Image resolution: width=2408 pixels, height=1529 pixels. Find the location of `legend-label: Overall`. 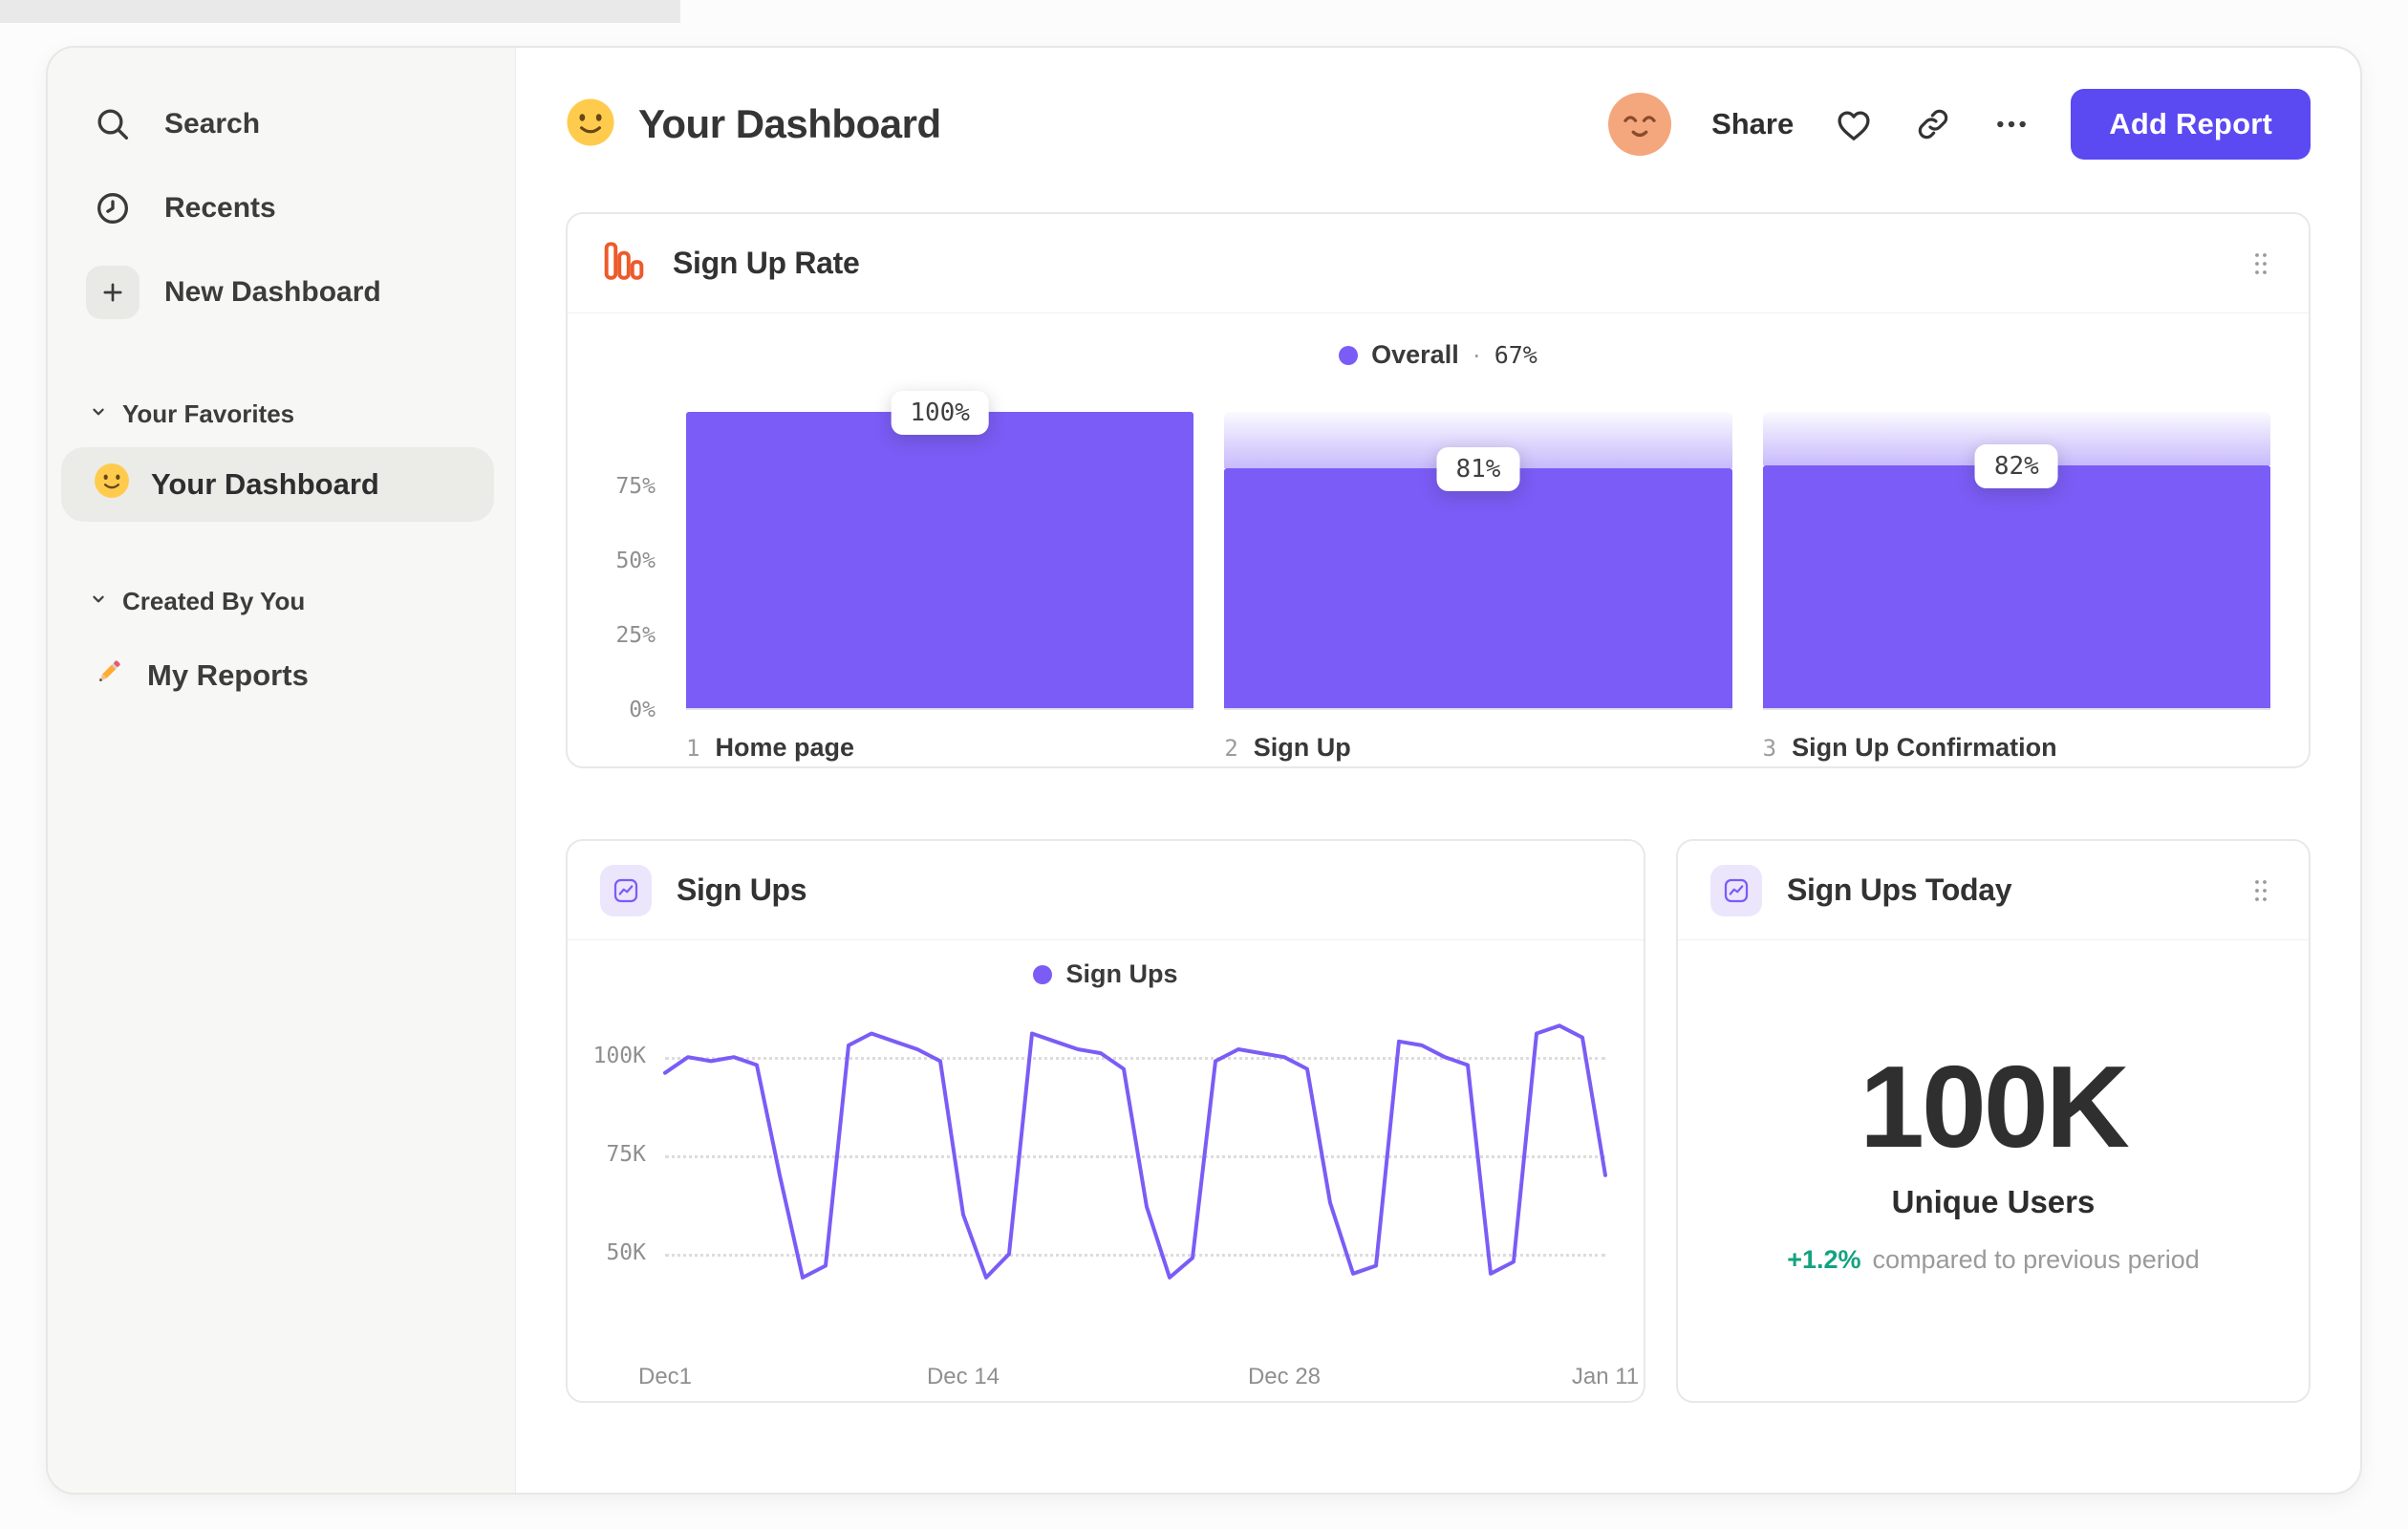

legend-label: Overall is located at coordinates (1415, 354).